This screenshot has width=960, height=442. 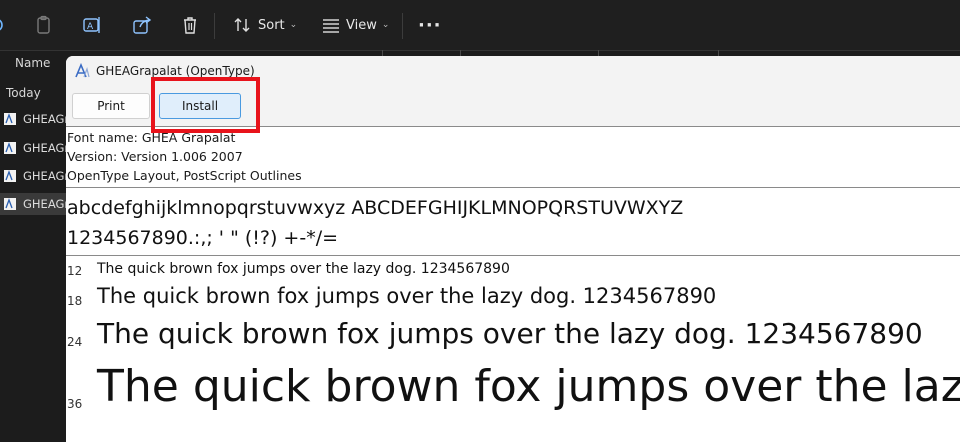 I want to click on view-button: View ⌄, so click(x=355, y=25).